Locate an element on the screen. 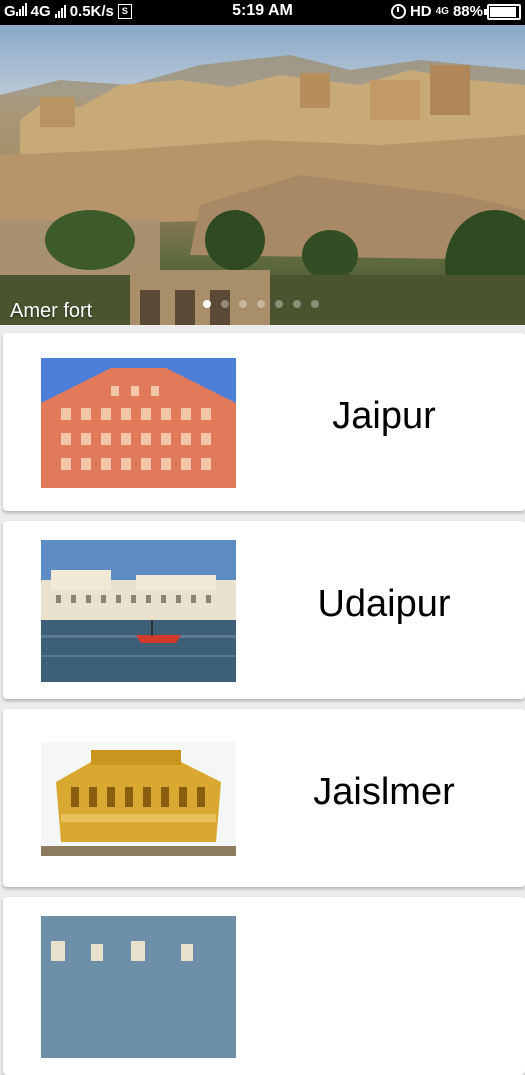 The height and width of the screenshot is (1075, 525). carousel-caption: Amer fort is located at coordinates (51, 311).